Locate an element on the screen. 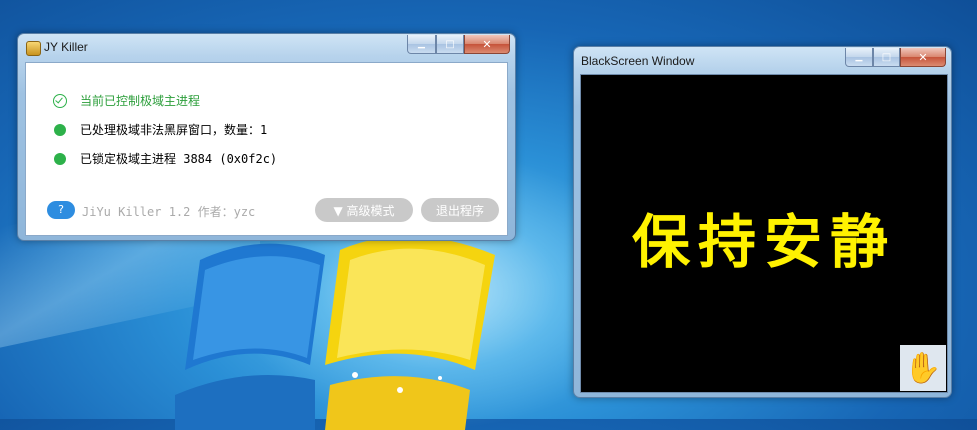 The height and width of the screenshot is (430, 977). status-row-control: 当前已控制极域主进程 is located at coordinates (126, 100).